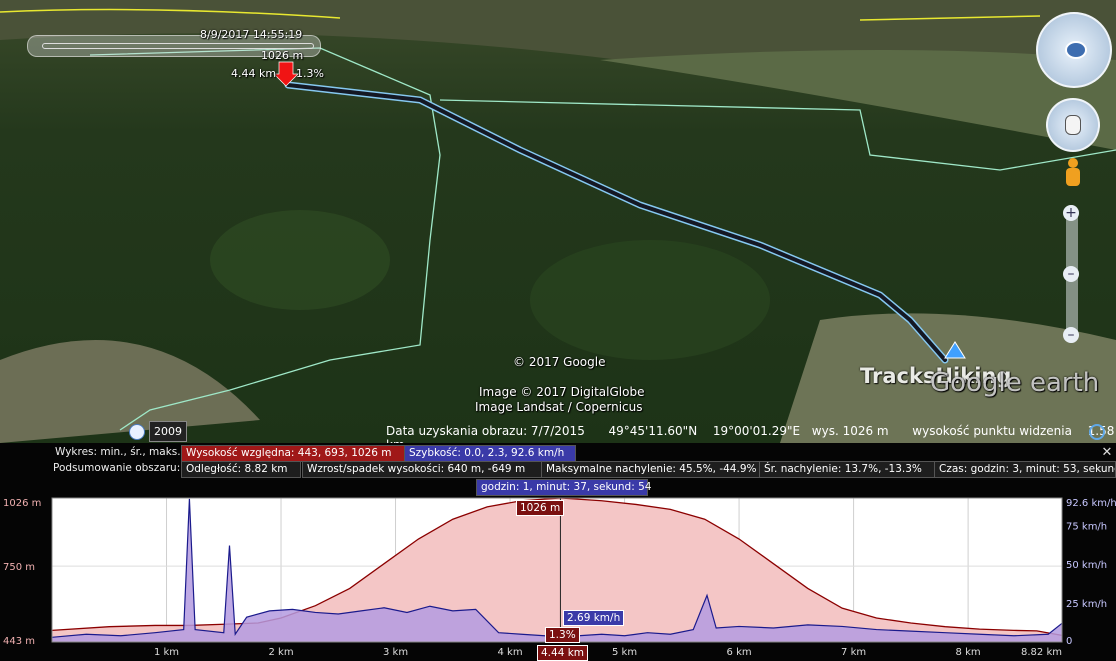 Image resolution: width=1116 pixels, height=661 pixels. What do you see at coordinates (1041, 652) in the screenshot?
I see `x-tick: 8.82 km` at bounding box center [1041, 652].